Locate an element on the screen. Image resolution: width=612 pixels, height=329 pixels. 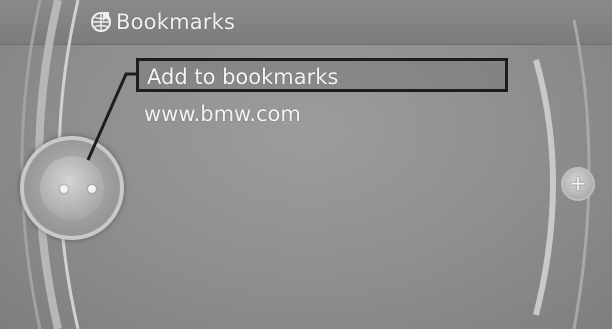
controller-right-dot is located at coordinates (92, 189).